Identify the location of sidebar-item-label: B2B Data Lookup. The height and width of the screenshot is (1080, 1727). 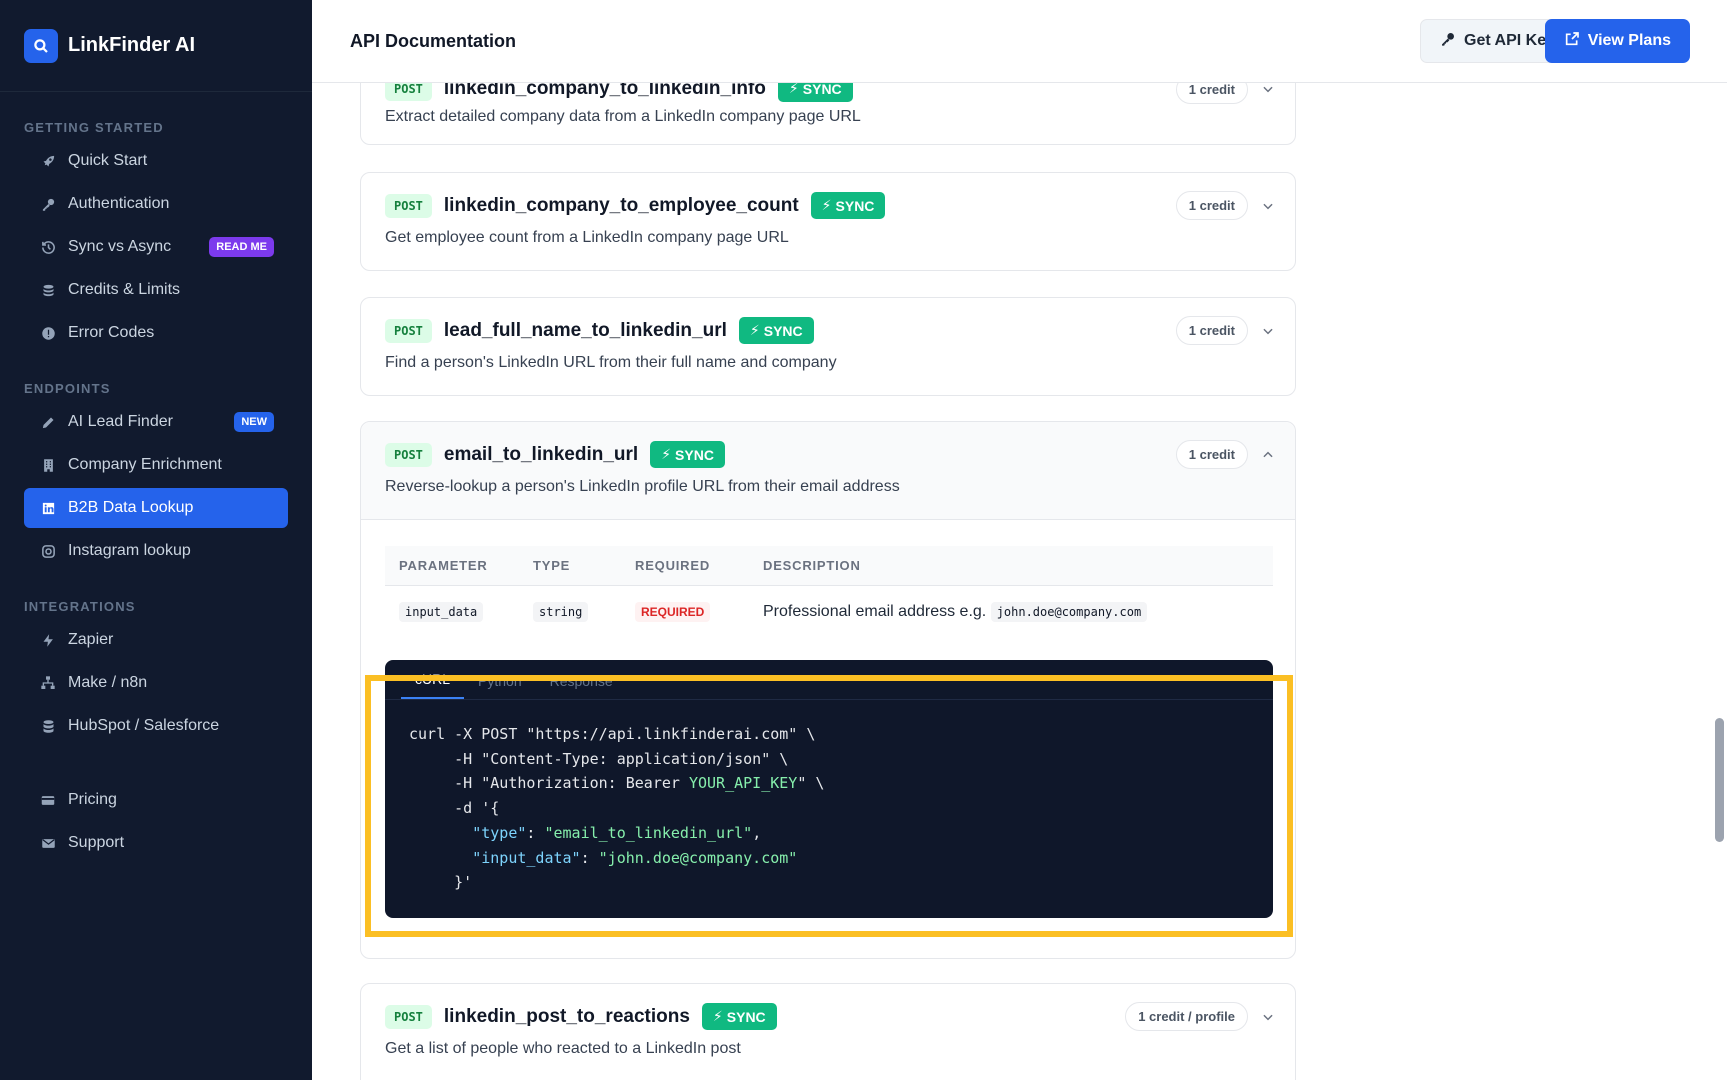
(131, 507).